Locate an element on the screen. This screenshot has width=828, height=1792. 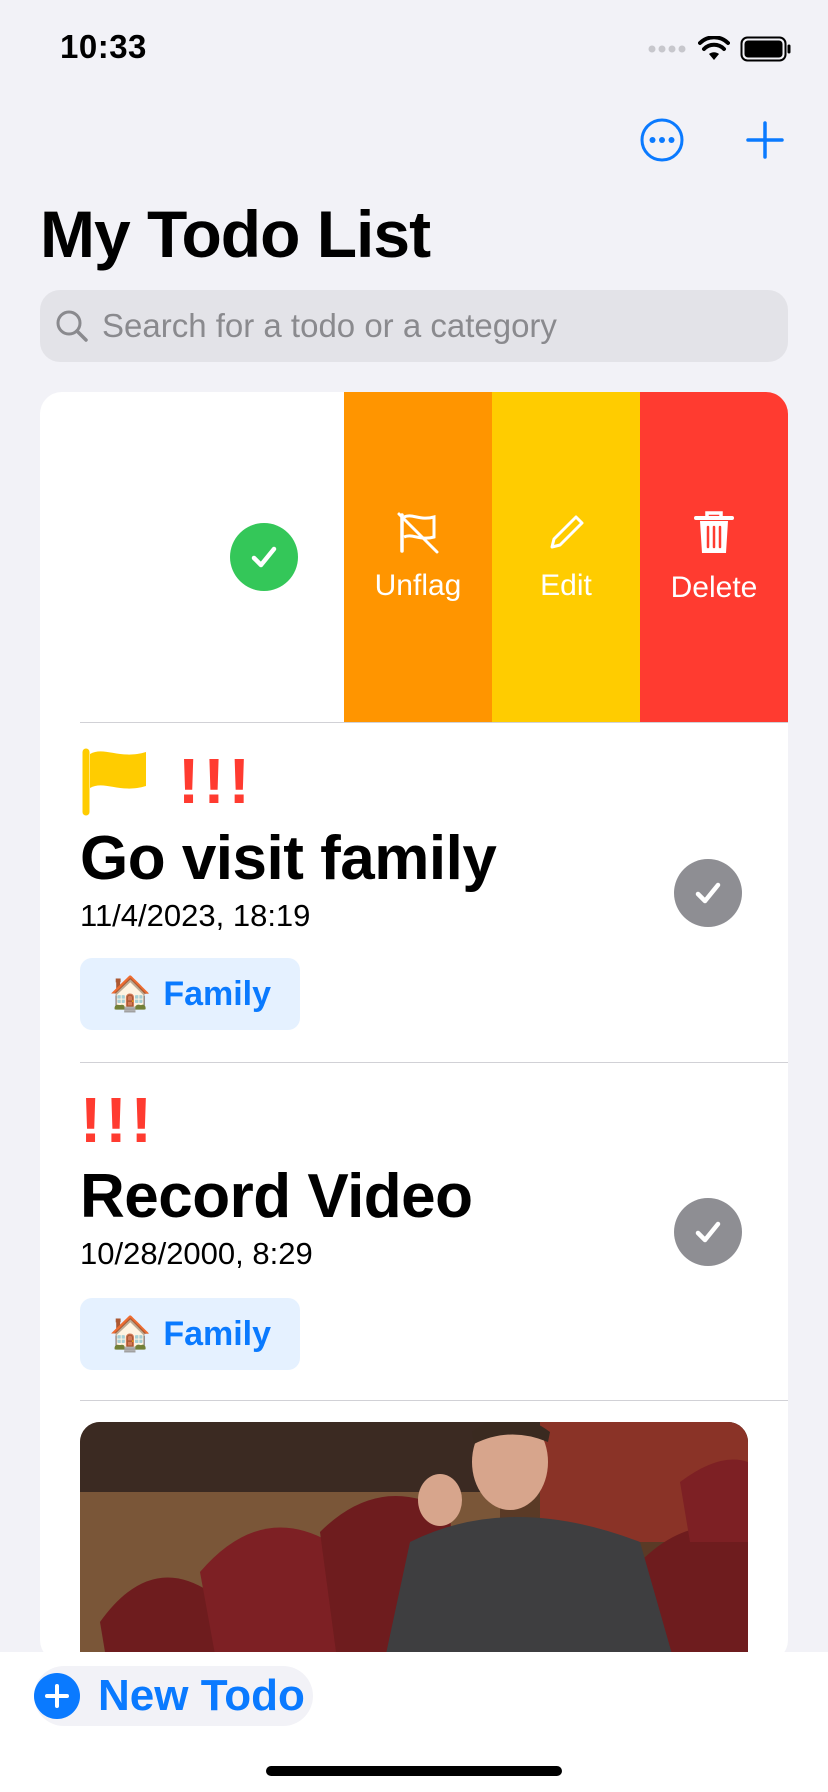
new-todo-label: New Todo is located at coordinates (201, 1695).